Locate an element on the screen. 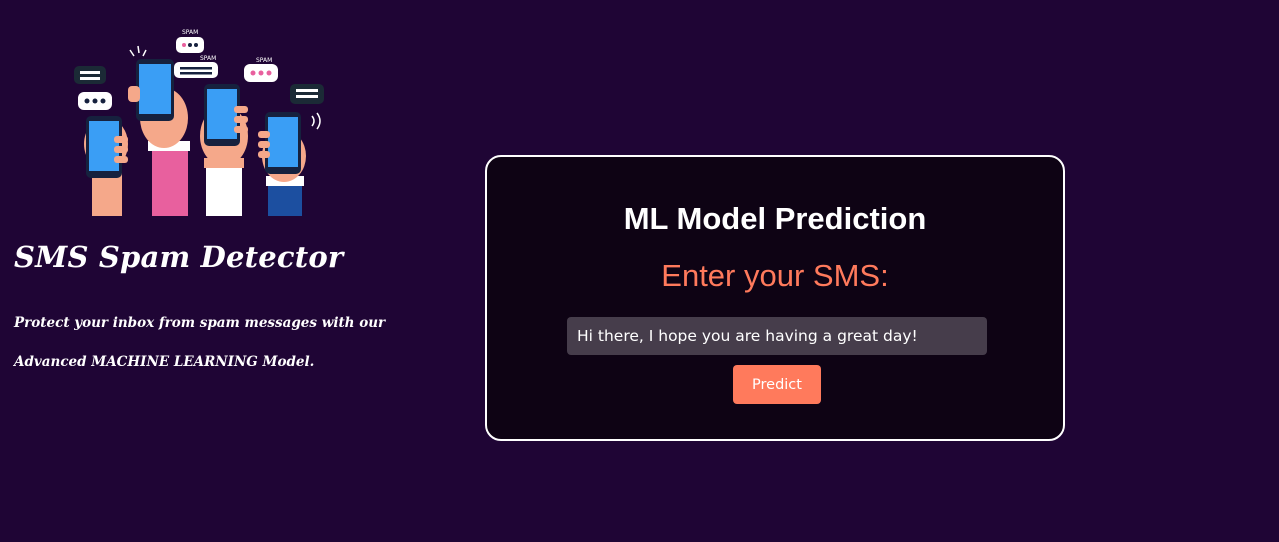 The width and height of the screenshot is (1279, 542). tagline-line-2: Advanced MACHINE LEARNING Model. is located at coordinates (164, 362).